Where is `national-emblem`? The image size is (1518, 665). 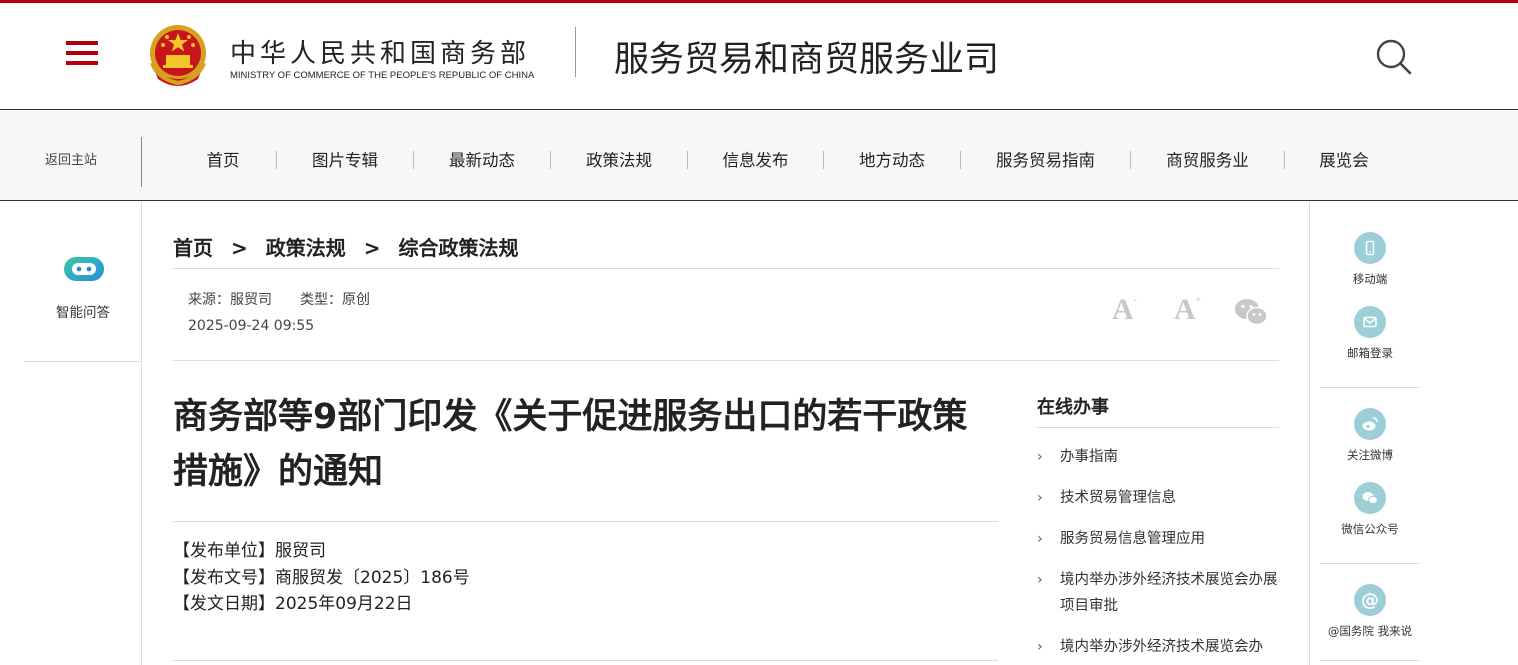
national-emblem is located at coordinates (178, 56).